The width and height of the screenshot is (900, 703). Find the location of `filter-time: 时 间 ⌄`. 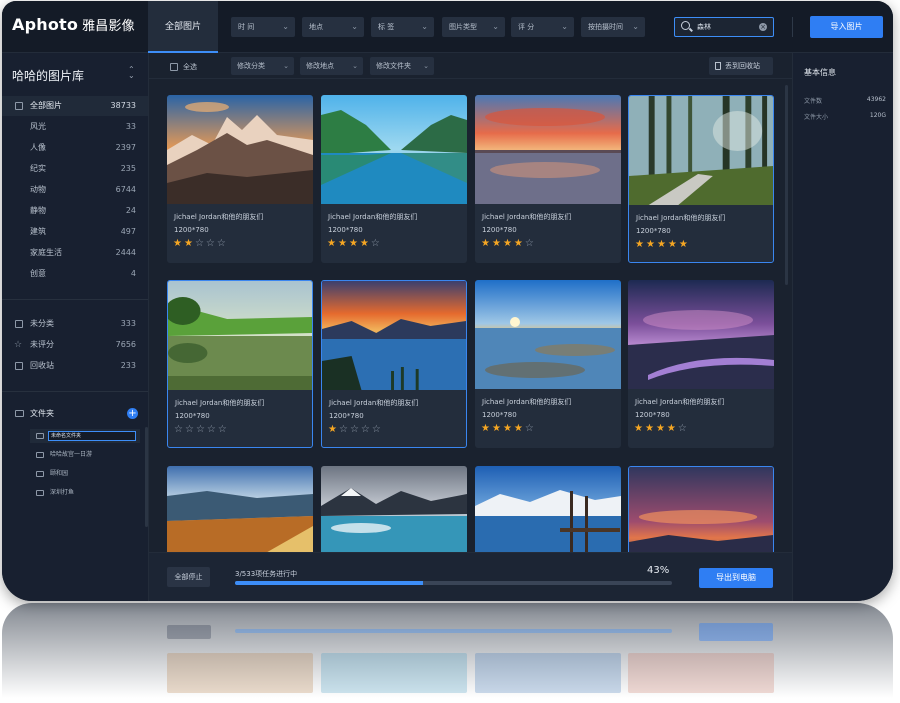

filter-time: 时 间 ⌄ is located at coordinates (263, 27).